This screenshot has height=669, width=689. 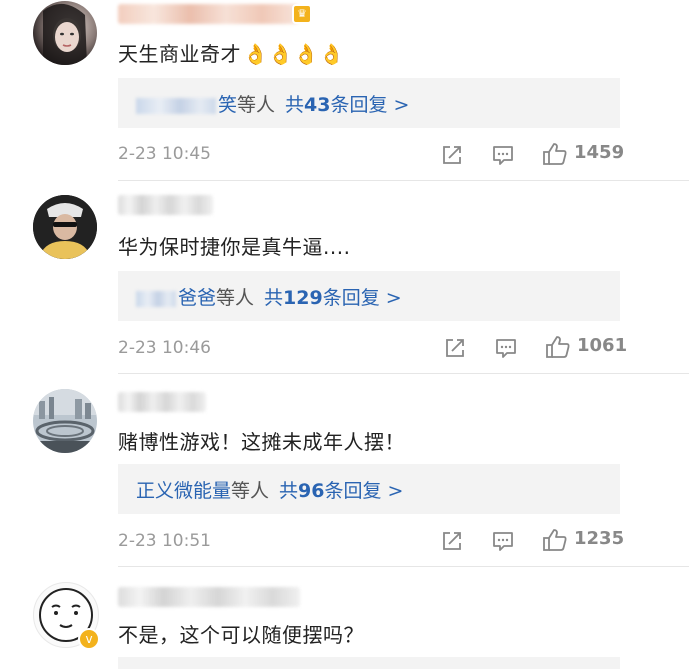 I want to click on comment-timestamp: 2-23 10:46, so click(x=164, y=348).